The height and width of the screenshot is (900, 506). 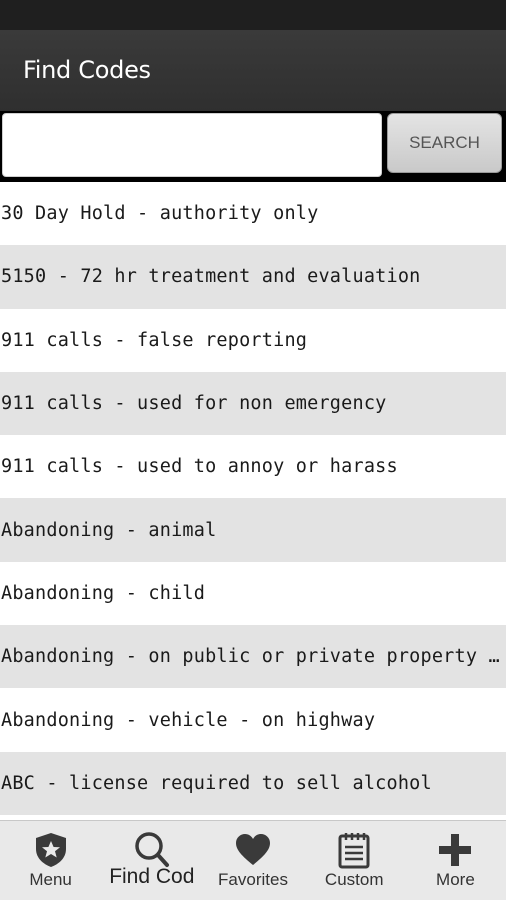 What do you see at coordinates (253, 530) in the screenshot?
I see `list-item: Abandoning - animal` at bounding box center [253, 530].